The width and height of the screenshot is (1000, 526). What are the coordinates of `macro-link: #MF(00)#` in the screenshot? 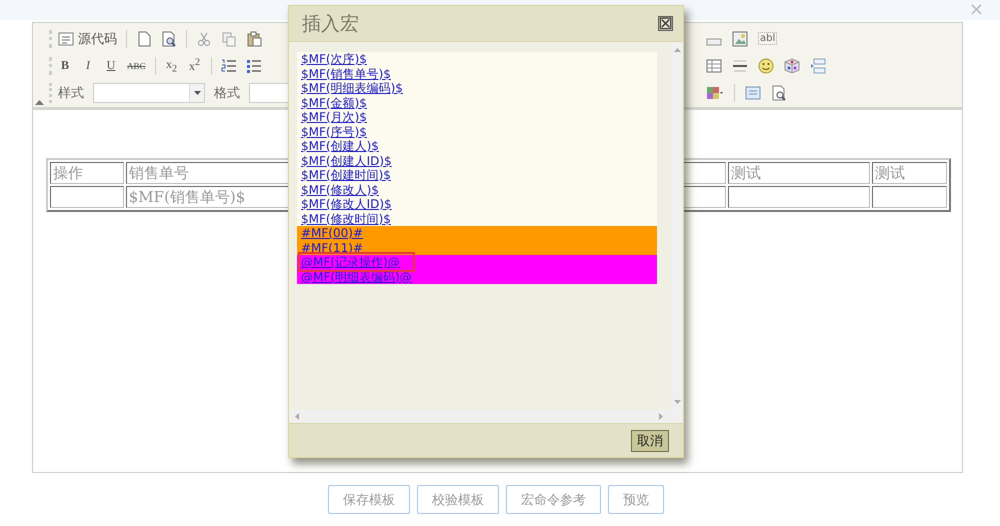 It's located at (477, 233).